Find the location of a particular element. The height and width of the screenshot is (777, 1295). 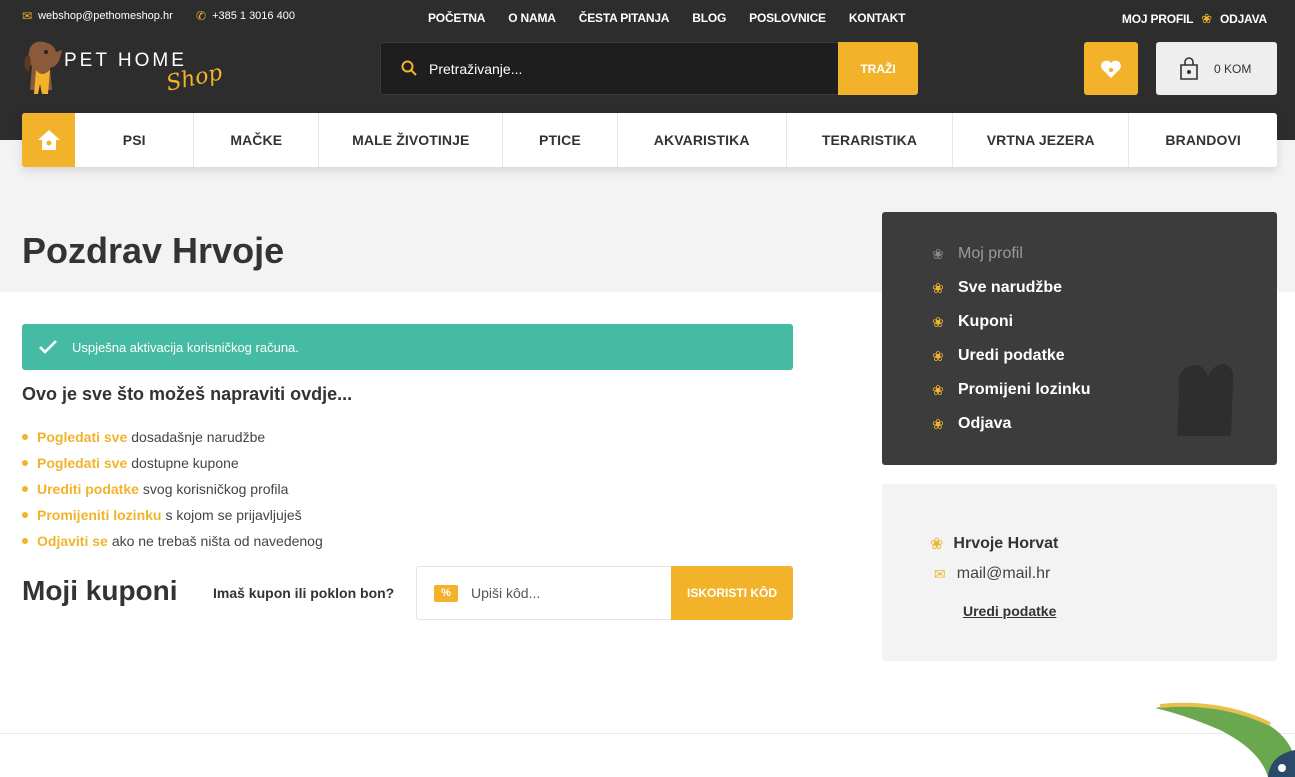

nav-psi: PSI is located at coordinates (135, 140).